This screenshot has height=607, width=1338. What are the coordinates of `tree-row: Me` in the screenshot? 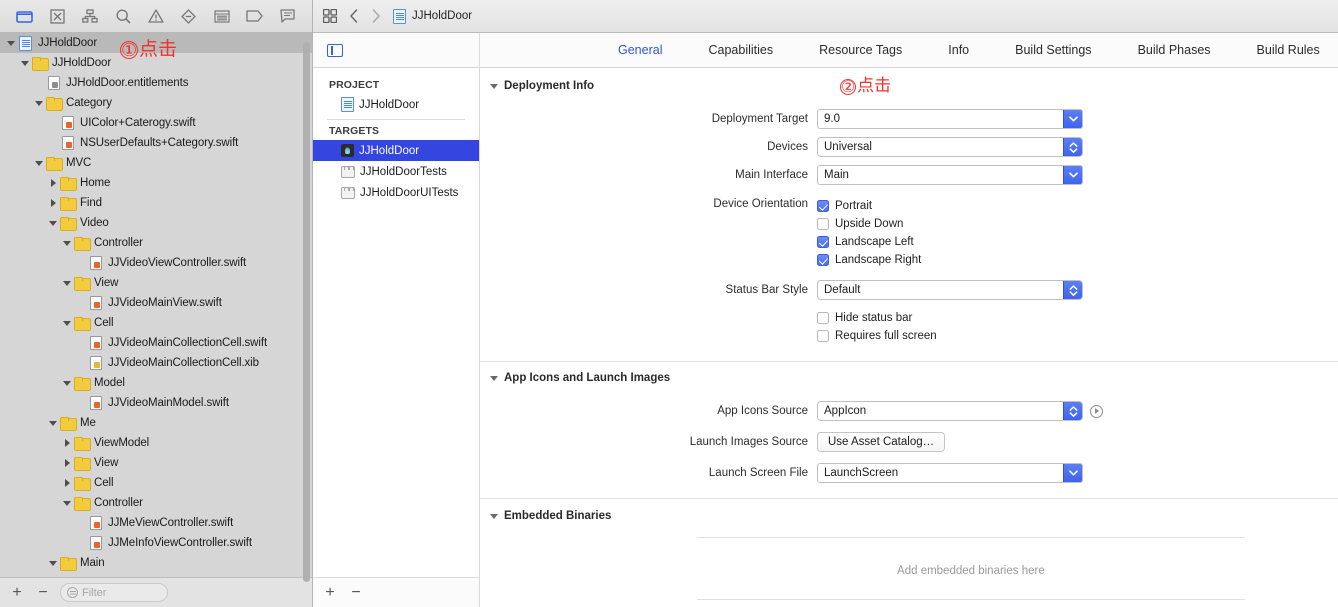 It's located at (156, 423).